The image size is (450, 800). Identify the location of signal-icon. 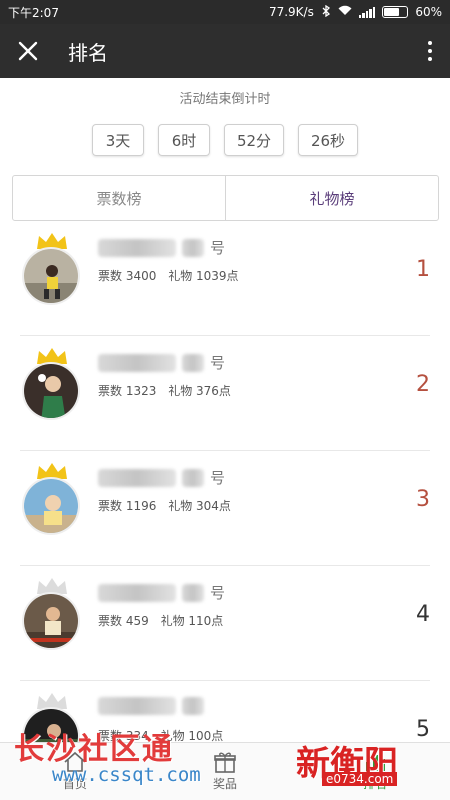
(367, 12).